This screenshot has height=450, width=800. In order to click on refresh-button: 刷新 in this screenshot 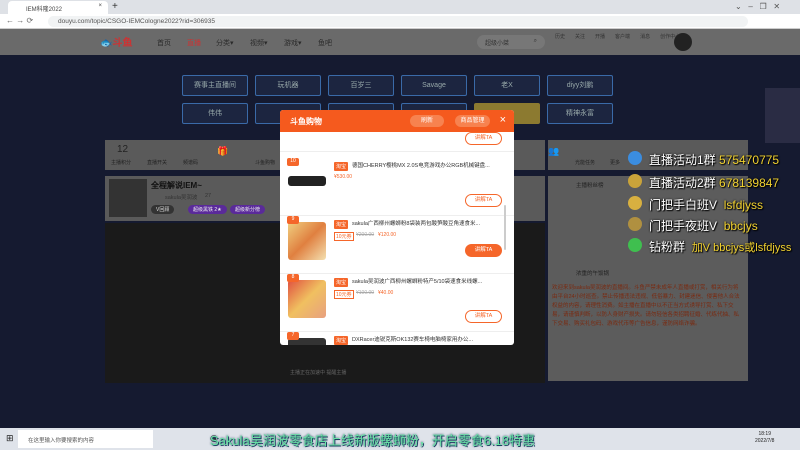, I will do `click(427, 121)`.